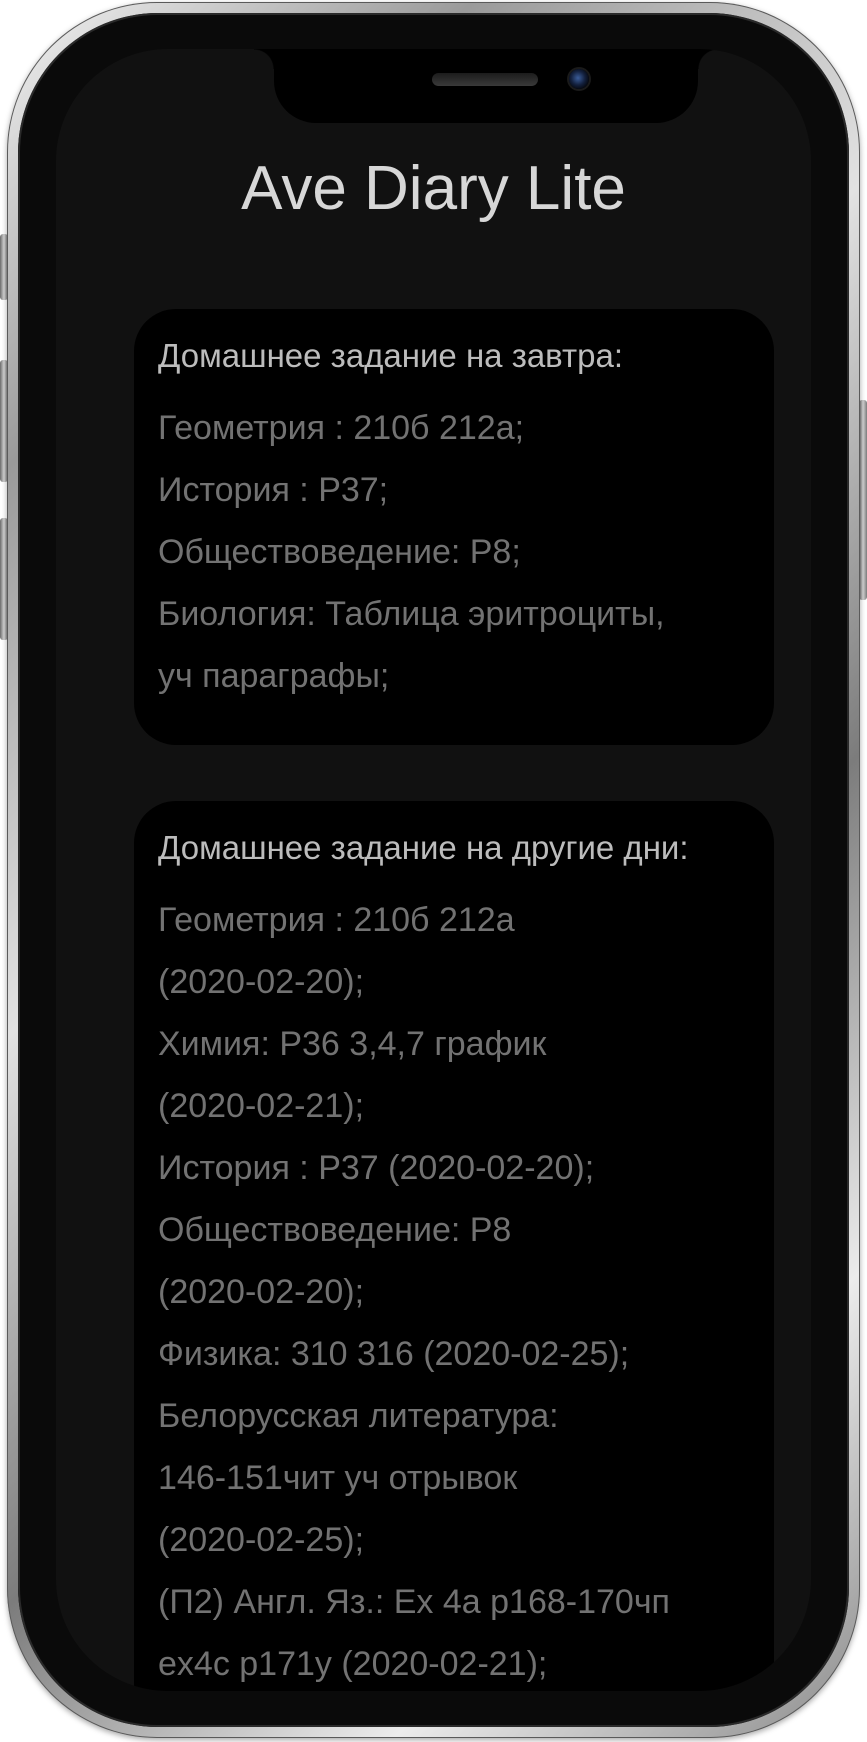  I want to click on homework-other-days-heading: Домашнее задание на другие дни:, so click(423, 847).